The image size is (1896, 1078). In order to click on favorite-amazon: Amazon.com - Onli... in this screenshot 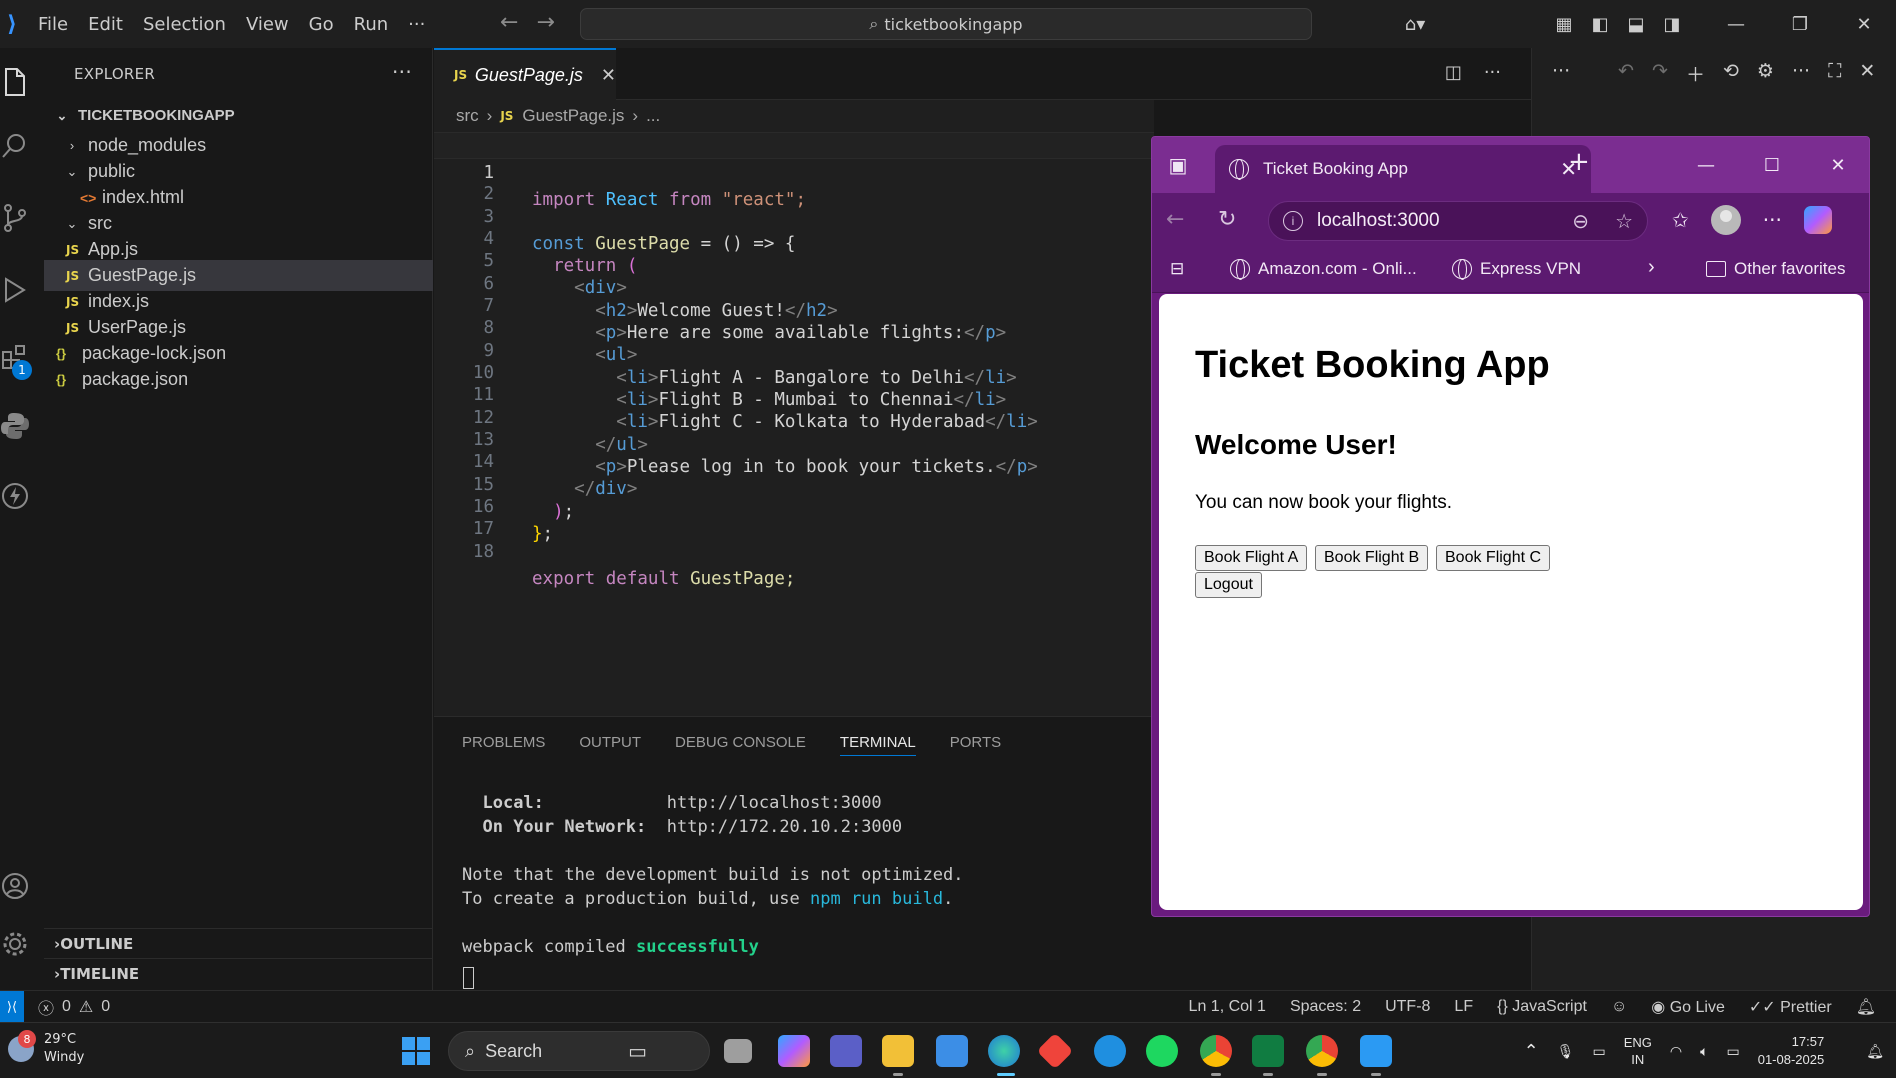, I will do `click(1323, 269)`.